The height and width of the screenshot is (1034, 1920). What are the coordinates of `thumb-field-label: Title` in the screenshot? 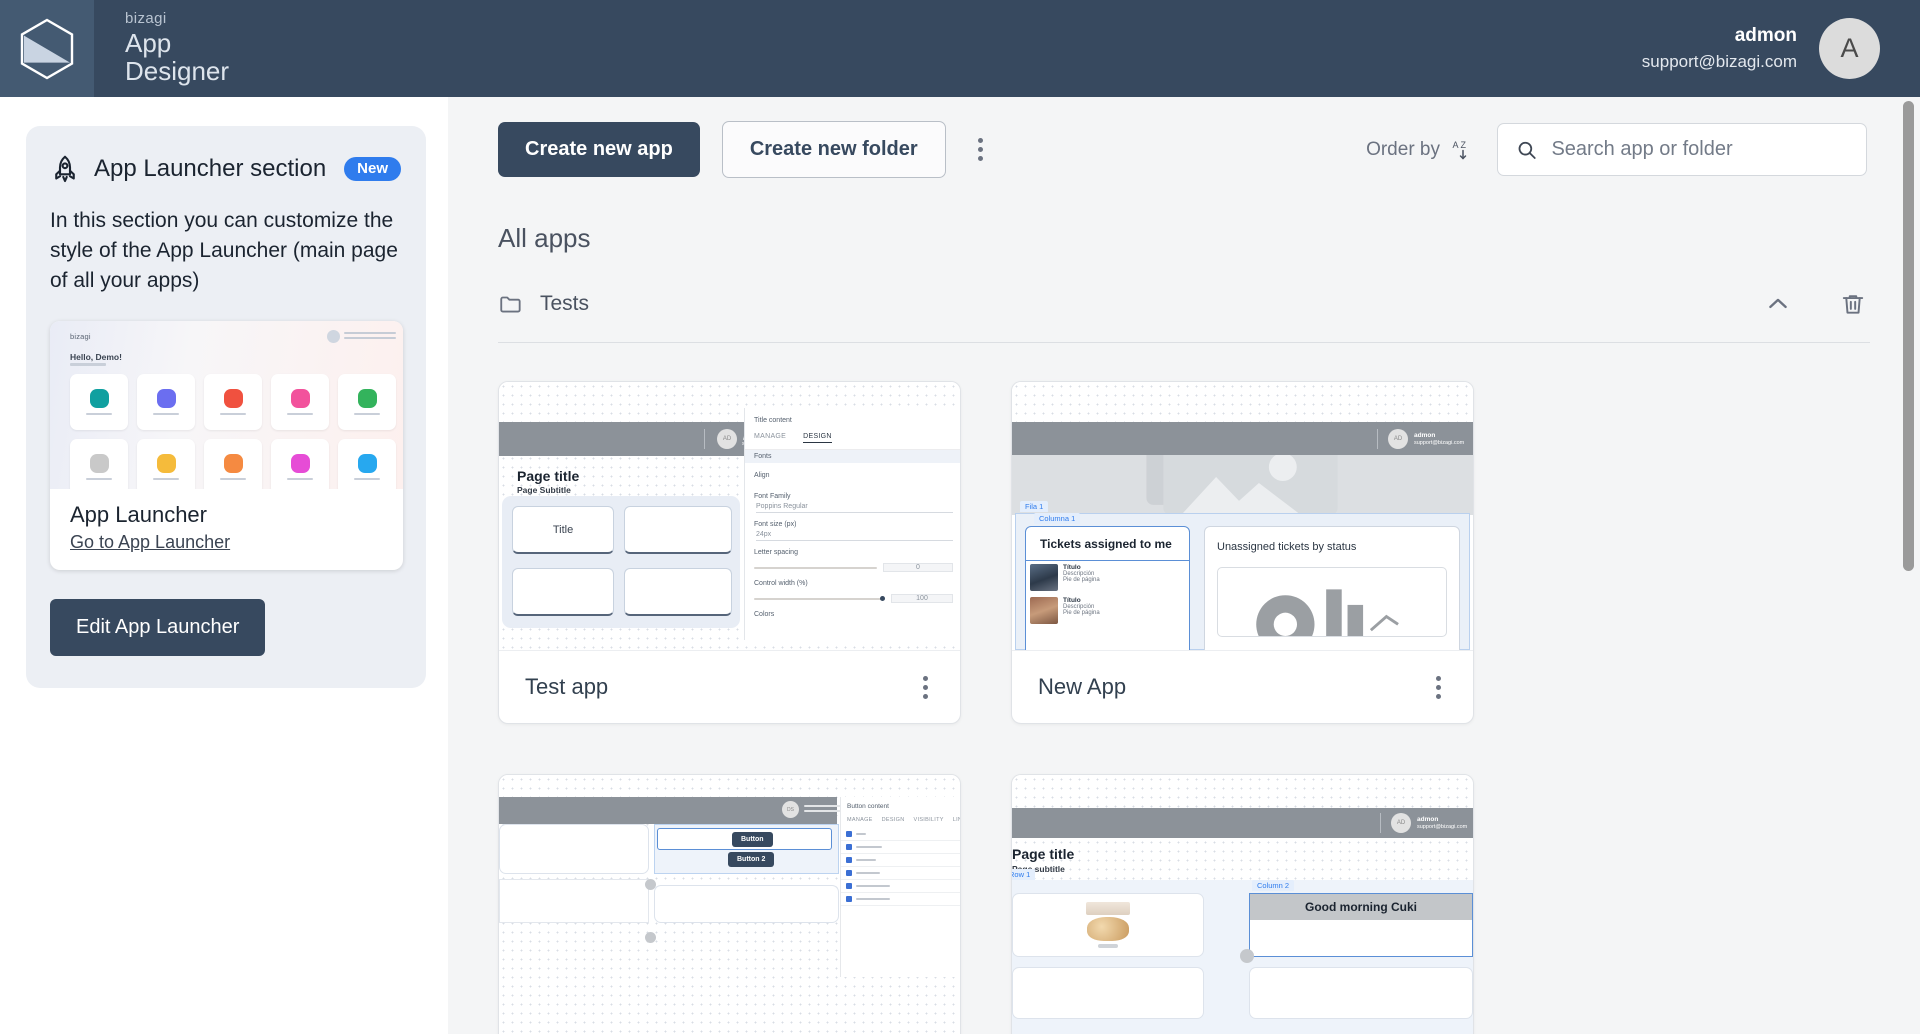 It's located at (563, 529).